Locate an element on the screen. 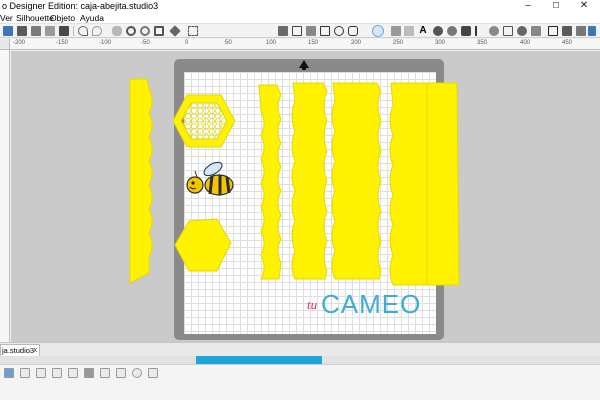 The height and width of the screenshot is (400, 600). ruler-label: 250 is located at coordinates (398, 43).